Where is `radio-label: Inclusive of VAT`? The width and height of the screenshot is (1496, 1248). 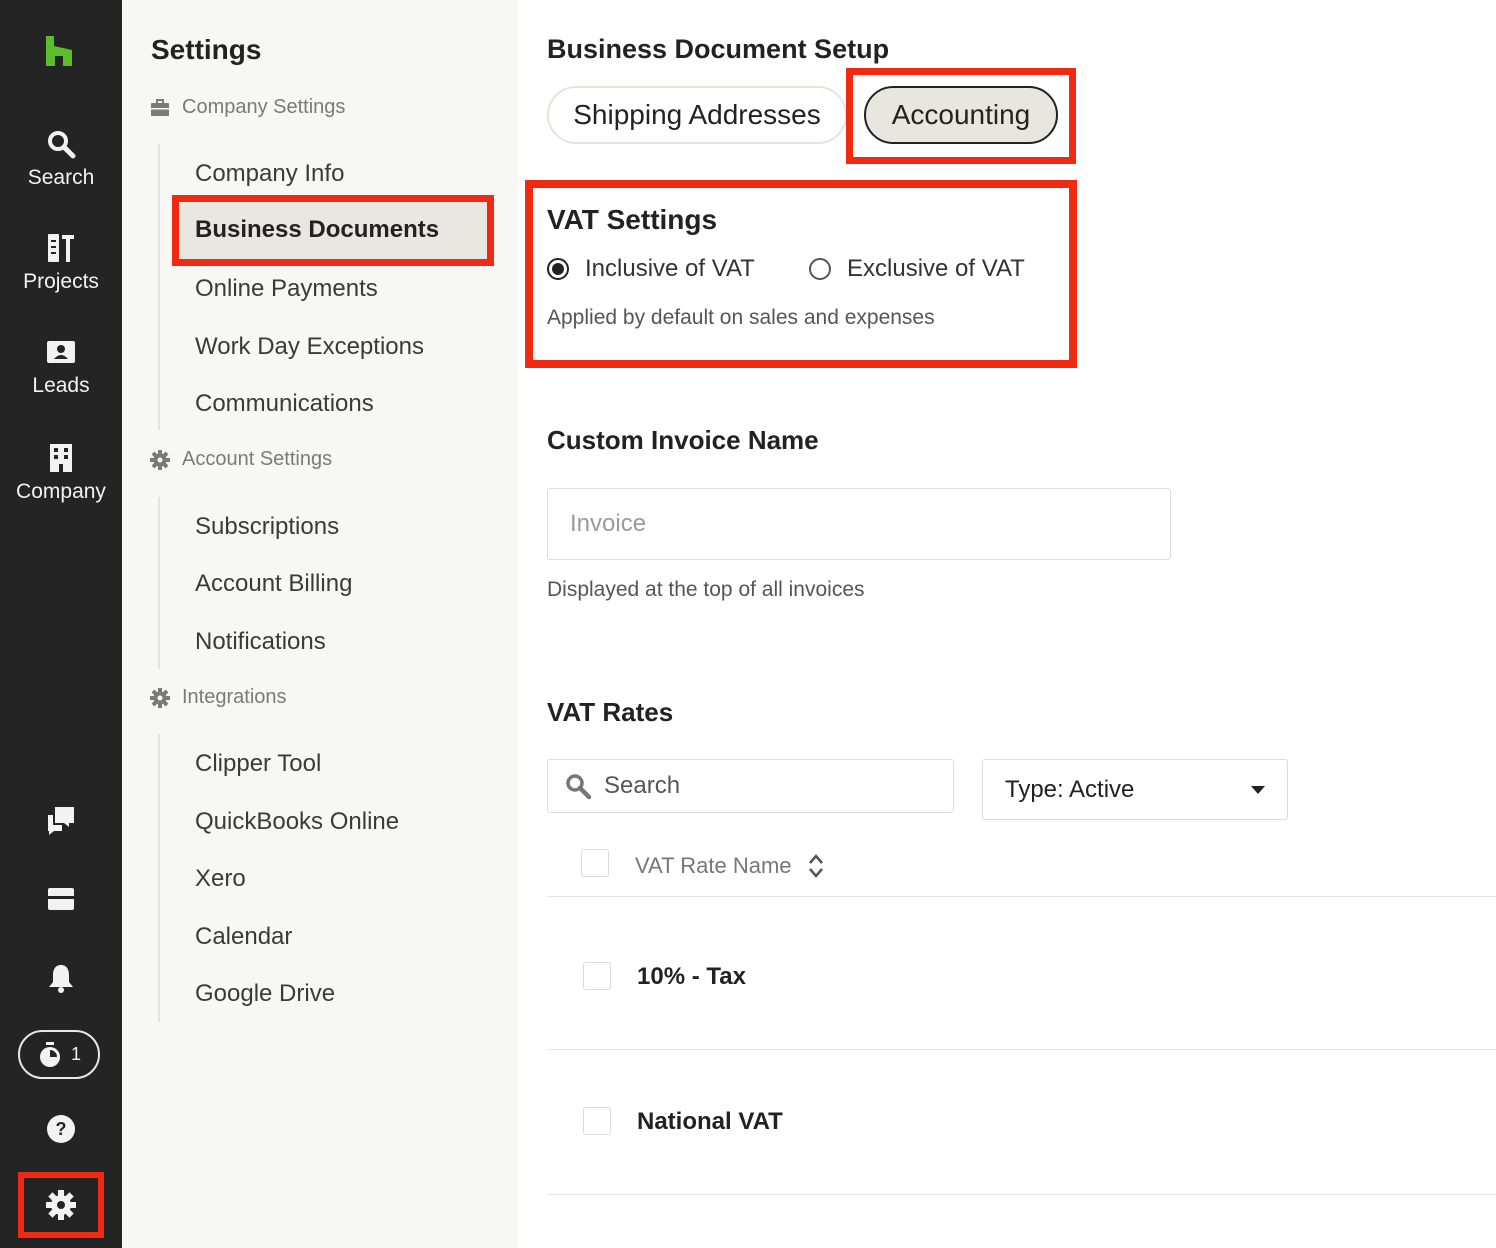
radio-label: Inclusive of VAT is located at coordinates (670, 268).